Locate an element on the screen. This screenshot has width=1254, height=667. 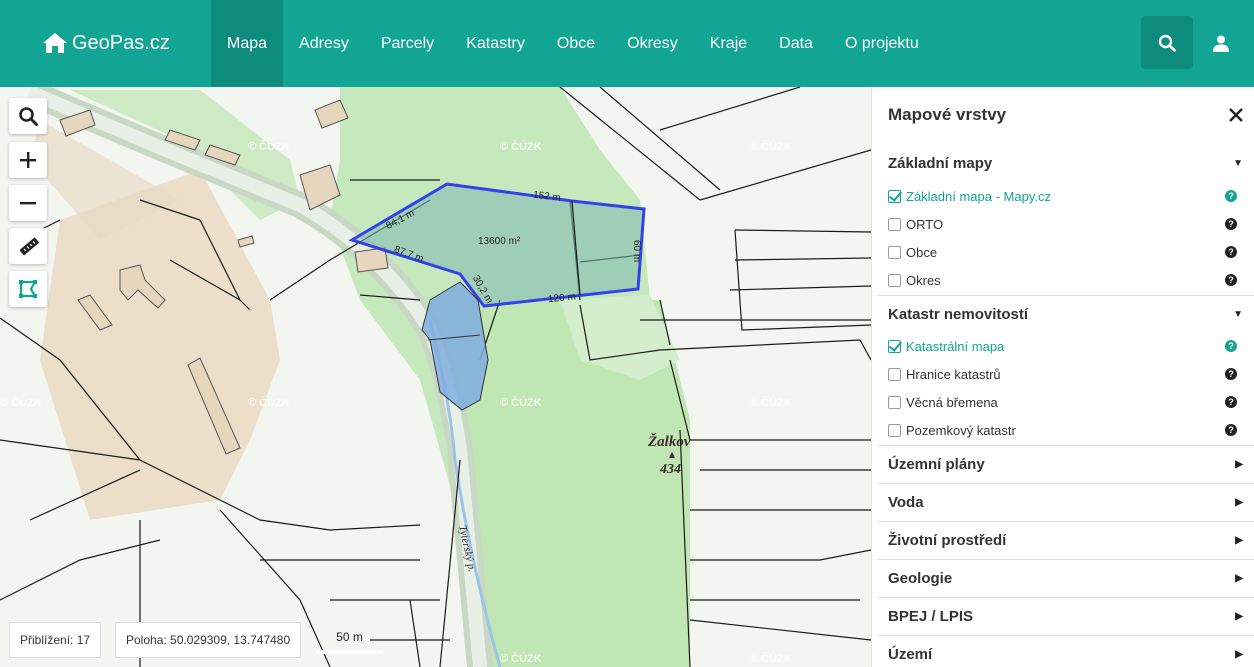
section-katastr: Katastr nemovitostí ▼ is located at coordinates (1066, 314).